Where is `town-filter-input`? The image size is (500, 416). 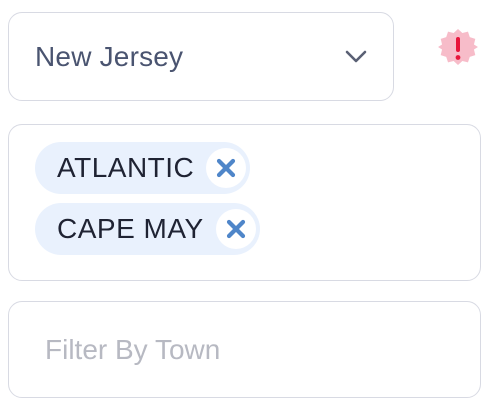 town-filter-input is located at coordinates (249, 349).